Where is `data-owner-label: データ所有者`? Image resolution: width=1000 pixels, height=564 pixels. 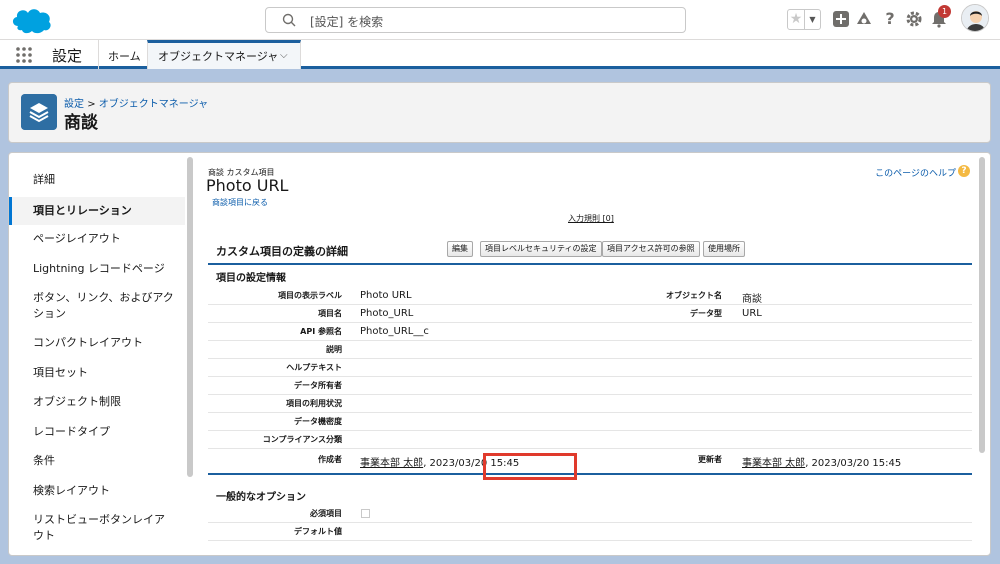
data-owner-label: データ所有者 is located at coordinates (318, 385).